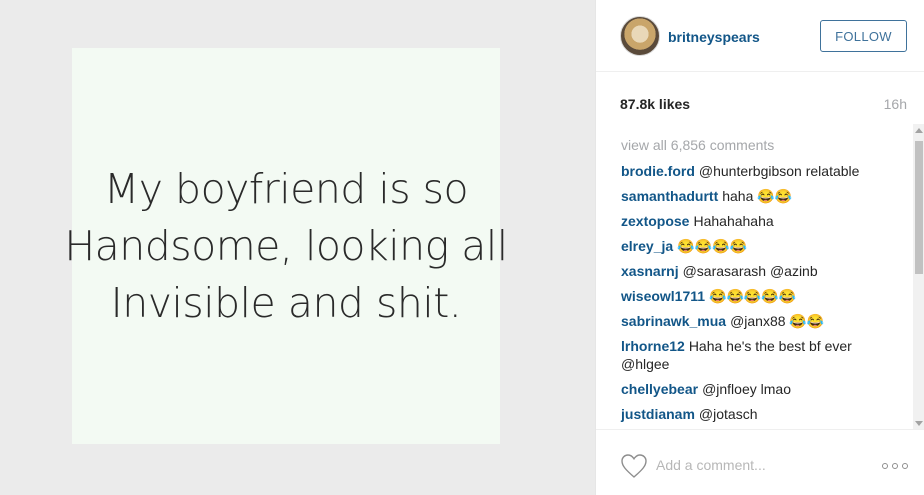 Image resolution: width=924 pixels, height=495 pixels. Describe the element at coordinates (779, 171) in the screenshot. I see `comment-text: @hunterbgibson relatable` at that location.